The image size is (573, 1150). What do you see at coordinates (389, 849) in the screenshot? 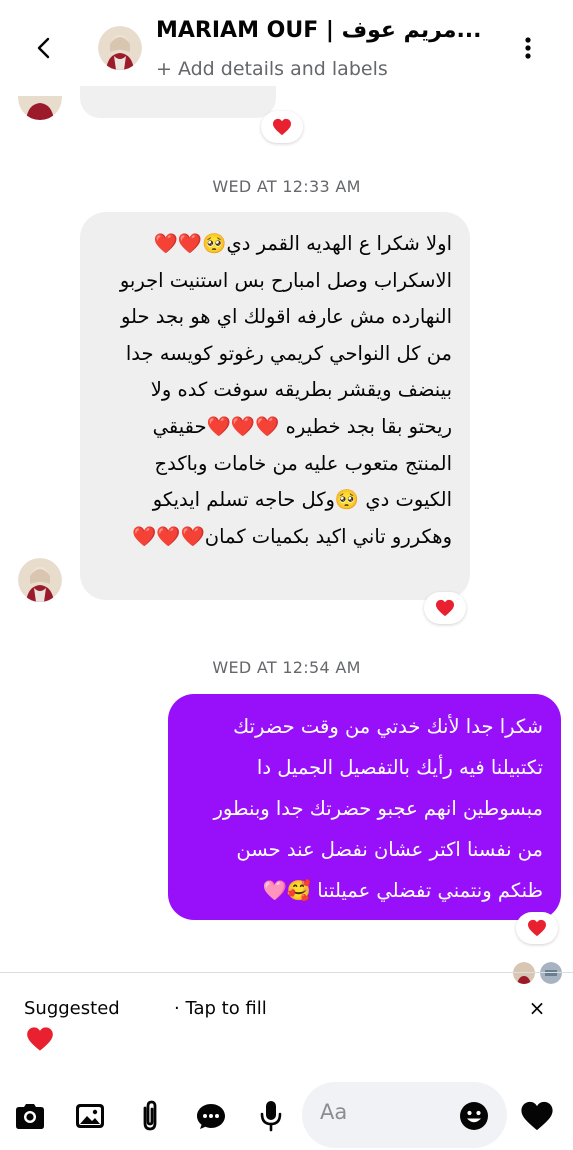
I see `message-line: من نفسنا اكتر عشان نفضل عند حسن` at bounding box center [389, 849].